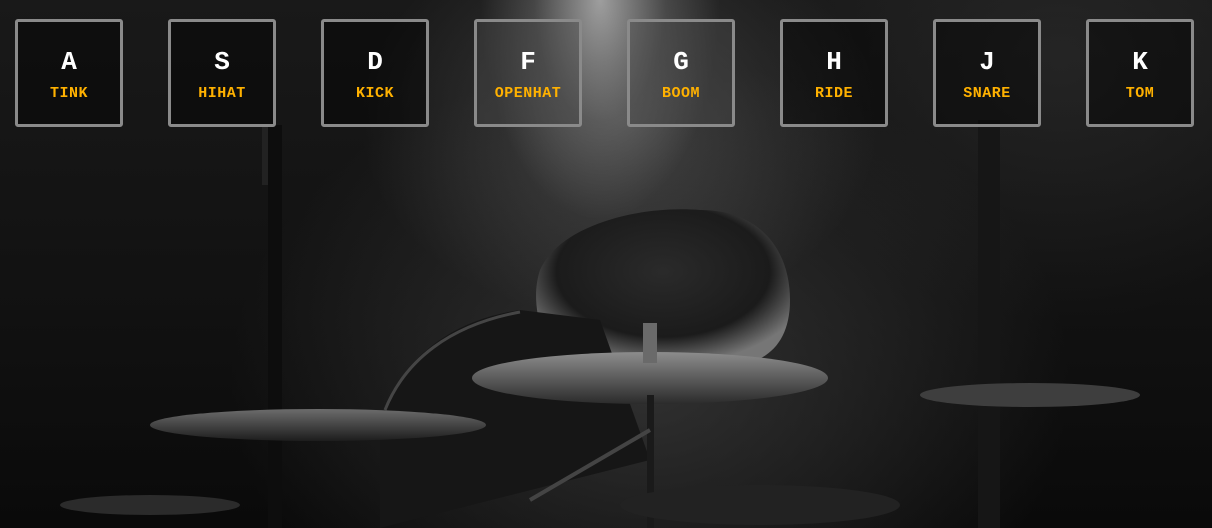 The height and width of the screenshot is (528, 1212). What do you see at coordinates (375, 62) in the screenshot?
I see `key-letter: D` at bounding box center [375, 62].